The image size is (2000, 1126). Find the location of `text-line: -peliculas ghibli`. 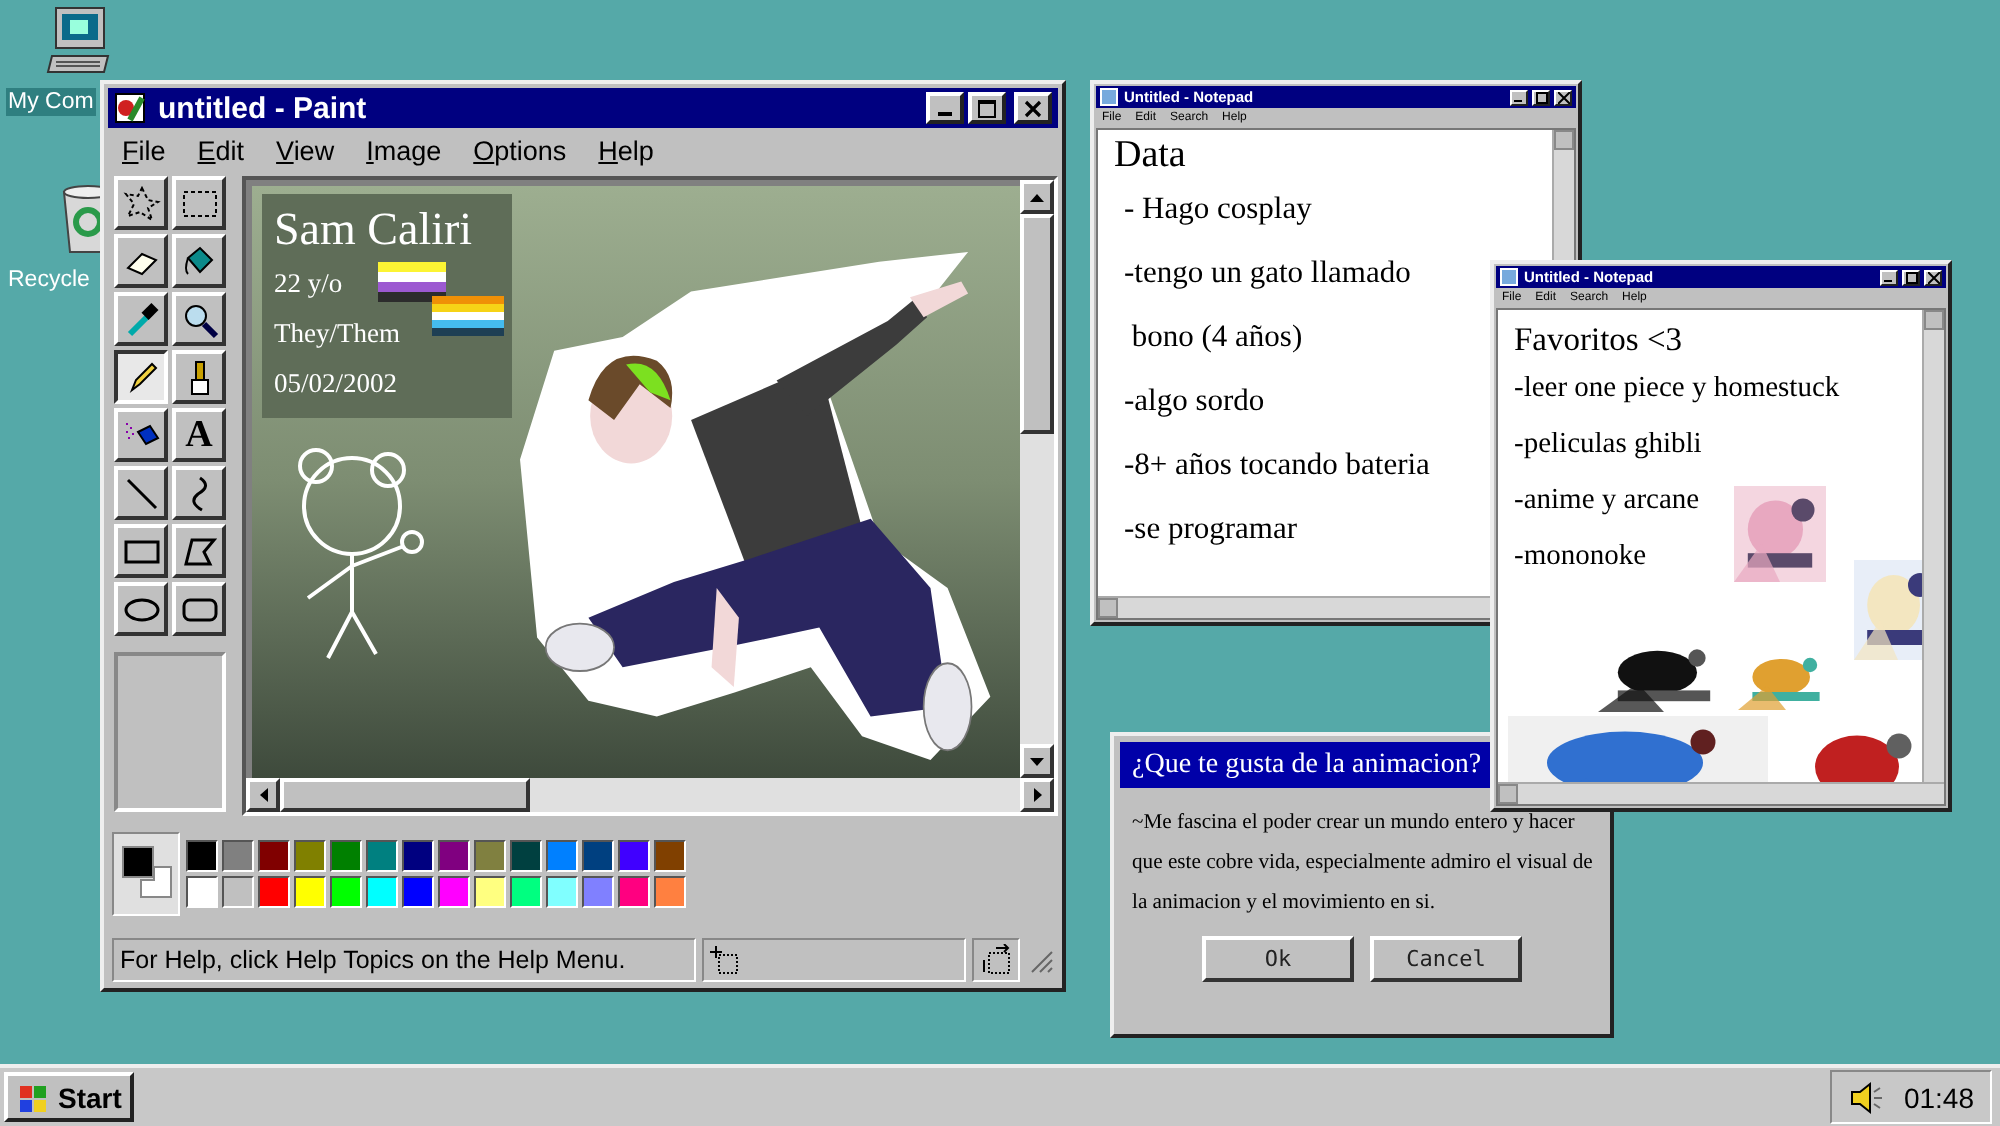

text-line: -peliculas ghibli is located at coordinates (1608, 445).